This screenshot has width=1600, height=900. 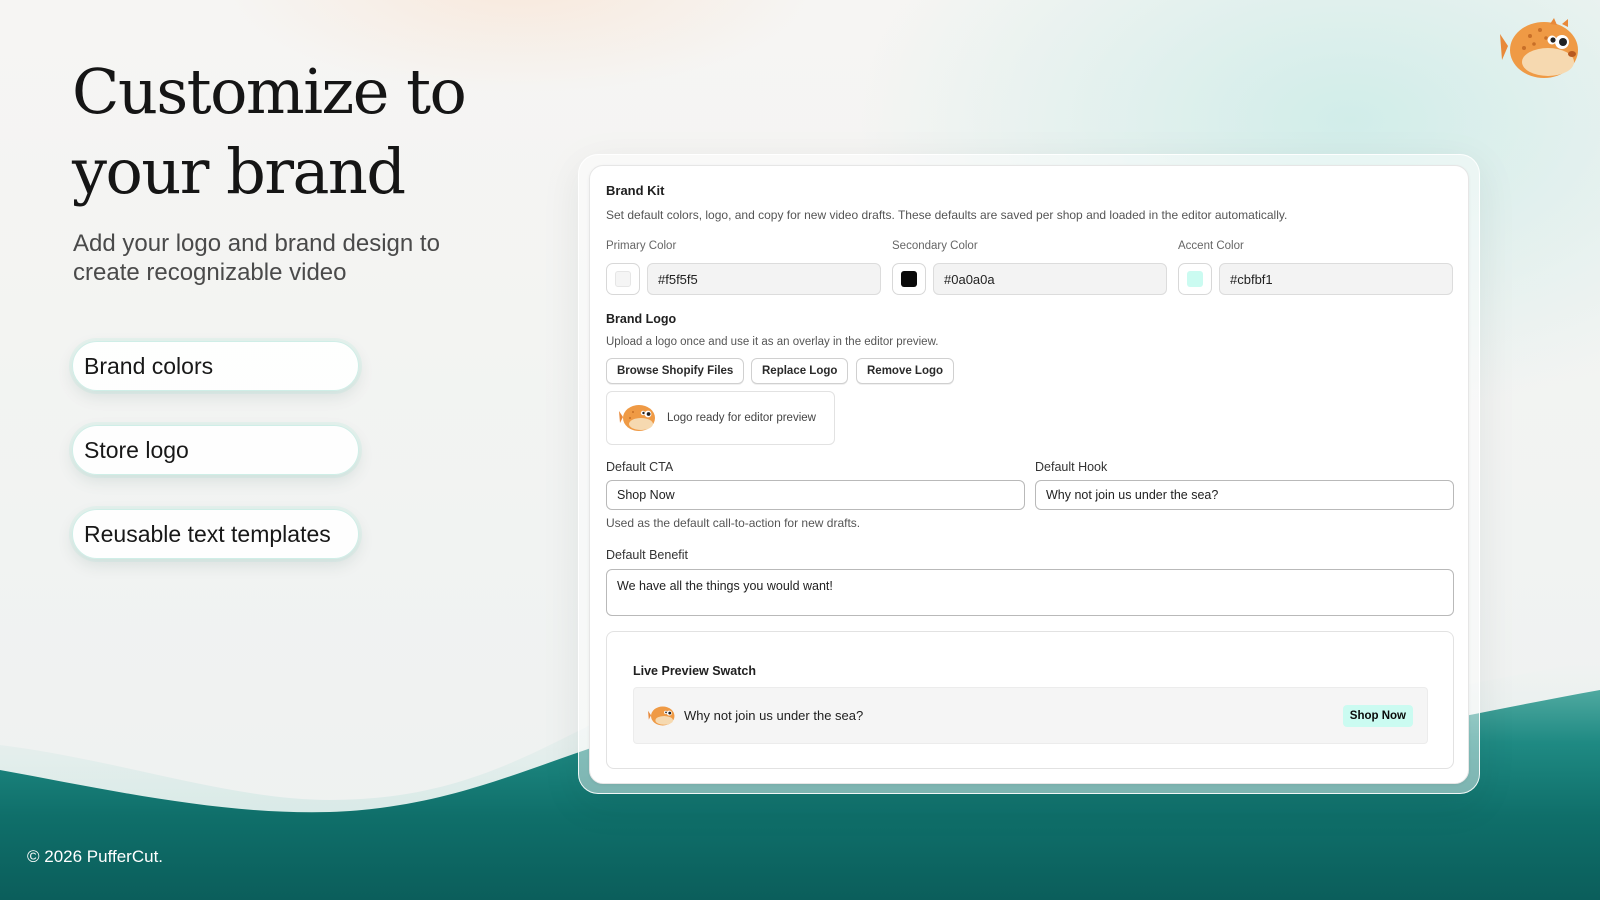 I want to click on accent-color-label: Accent Color, so click(x=1211, y=246).